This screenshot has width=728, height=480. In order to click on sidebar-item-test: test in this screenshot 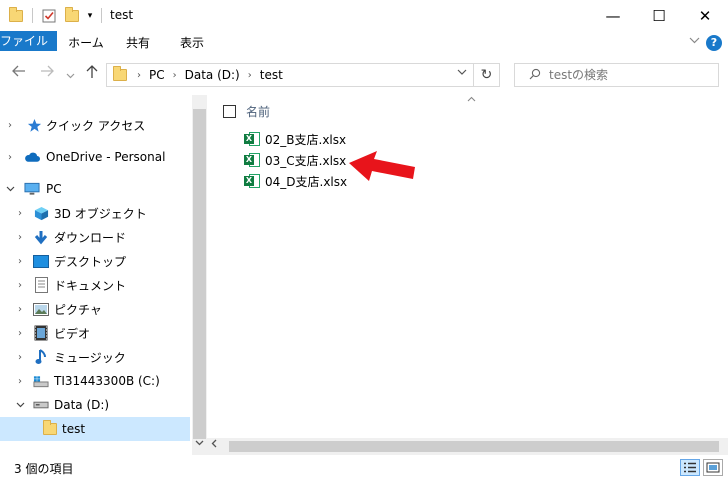, I will do `click(95, 429)`.